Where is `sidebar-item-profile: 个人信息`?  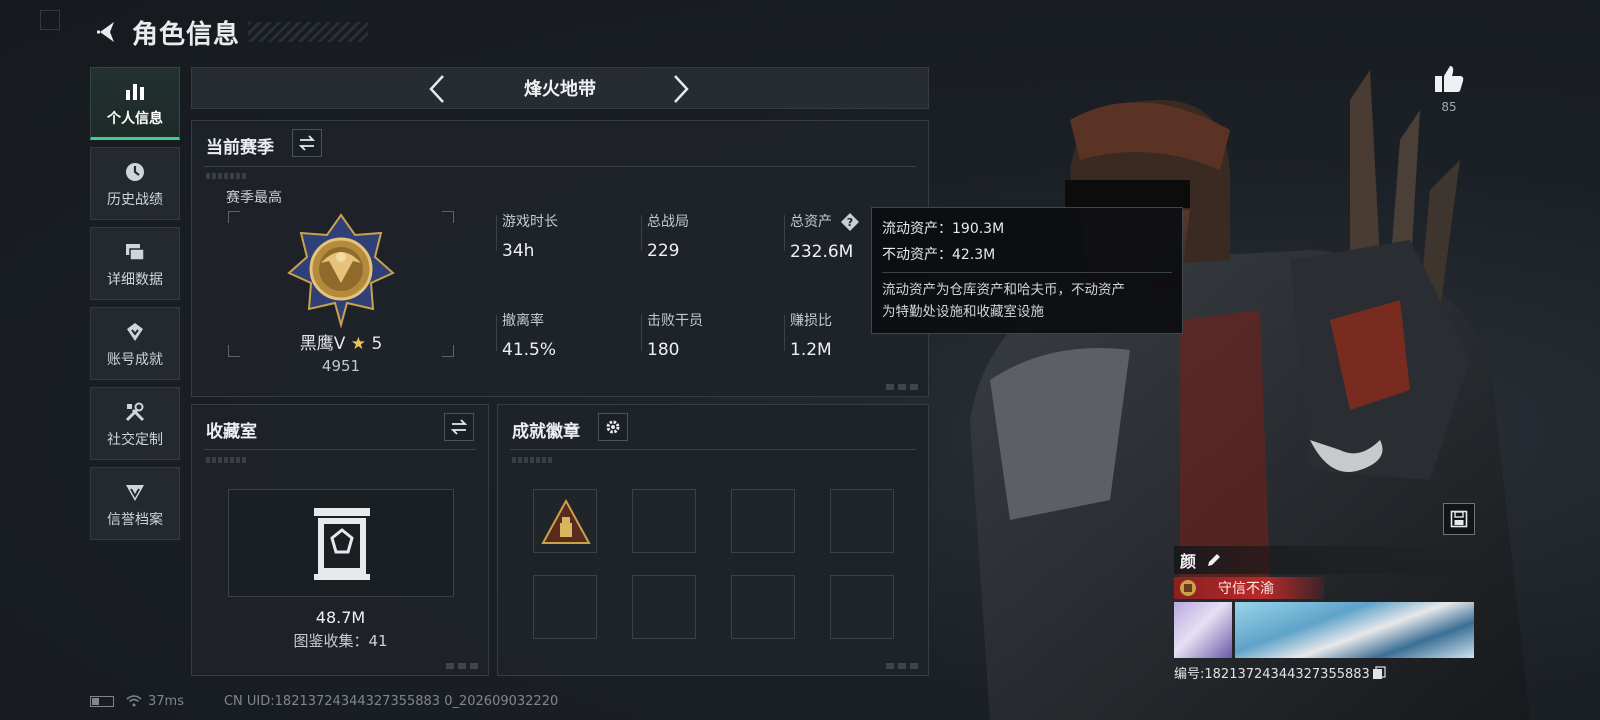
sidebar-item-profile: 个人信息 is located at coordinates (135, 103).